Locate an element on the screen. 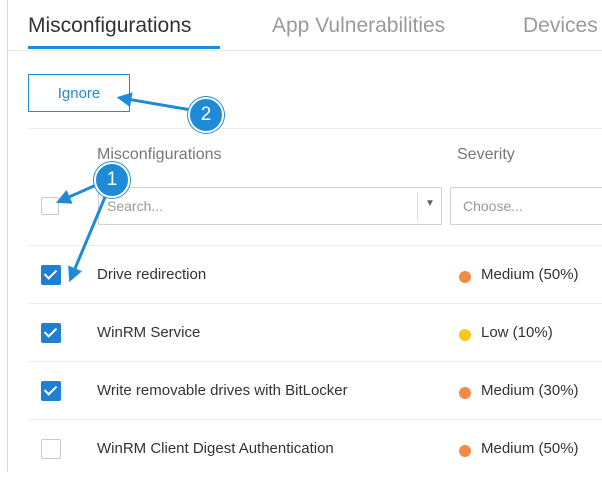  search-input: Search... ▼ is located at coordinates (270, 206).